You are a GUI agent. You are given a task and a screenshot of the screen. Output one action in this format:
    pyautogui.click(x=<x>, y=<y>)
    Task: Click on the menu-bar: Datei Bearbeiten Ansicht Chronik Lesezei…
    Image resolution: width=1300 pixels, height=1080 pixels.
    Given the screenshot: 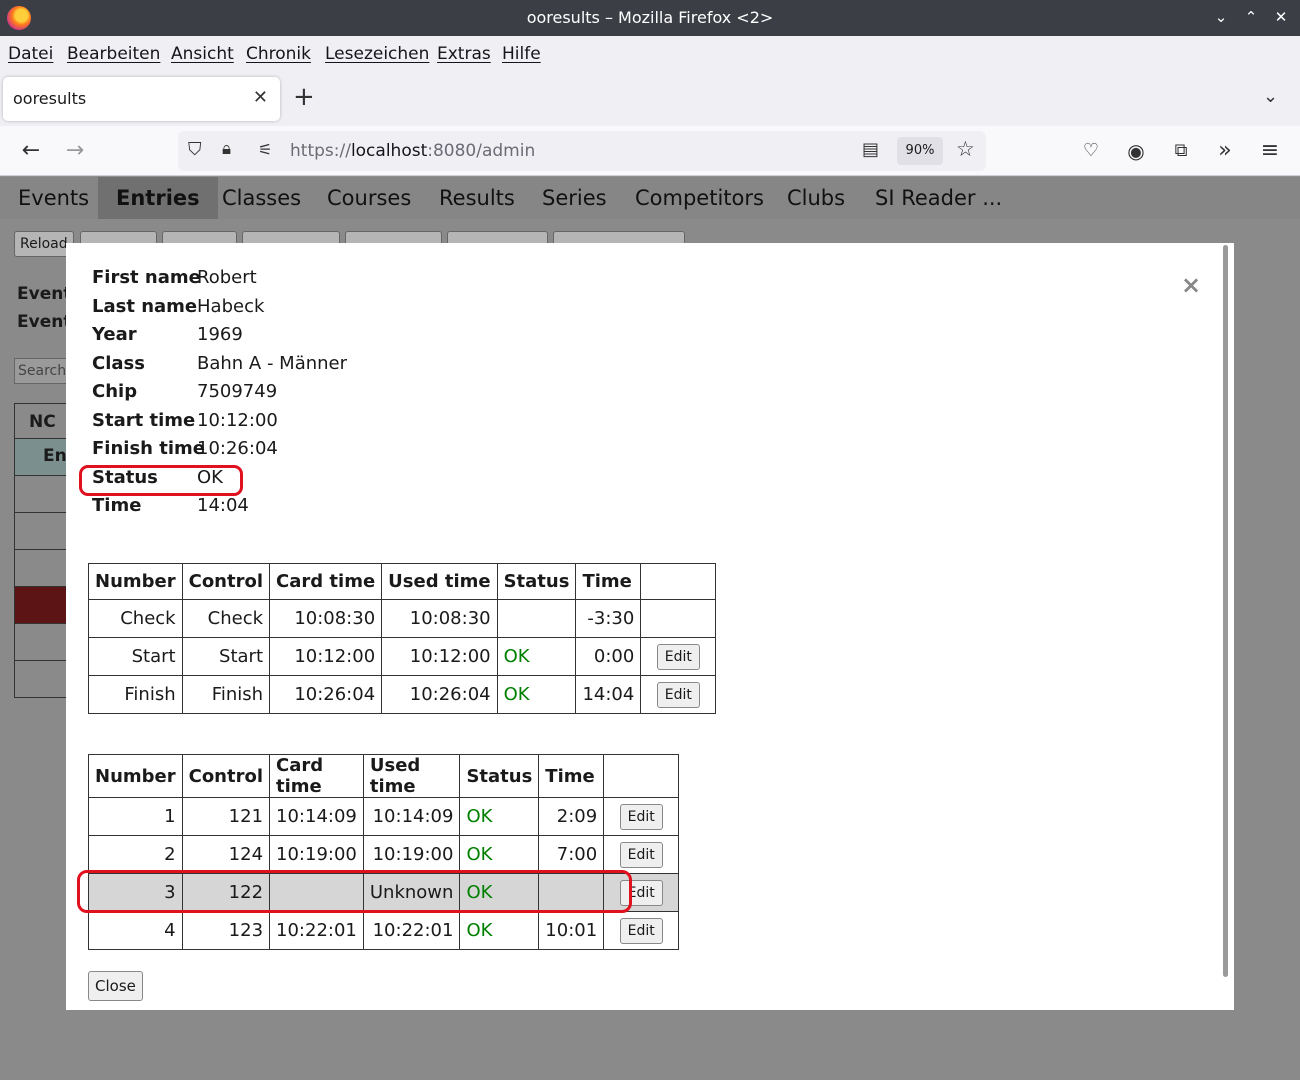 What is the action you would take?
    pyautogui.click(x=650, y=54)
    